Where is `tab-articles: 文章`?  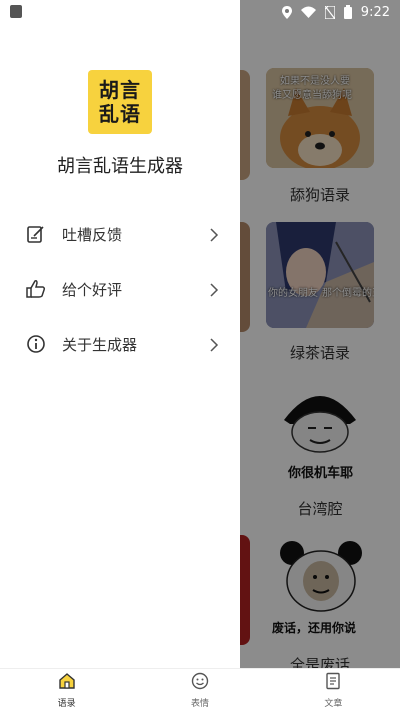 tab-articles: 文章 is located at coordinates (333, 690).